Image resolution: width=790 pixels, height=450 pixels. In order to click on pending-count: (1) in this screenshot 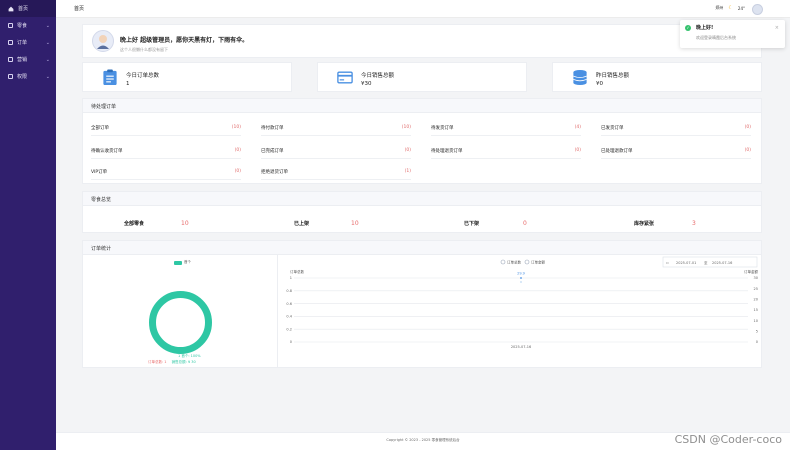, I will do `click(407, 171)`.